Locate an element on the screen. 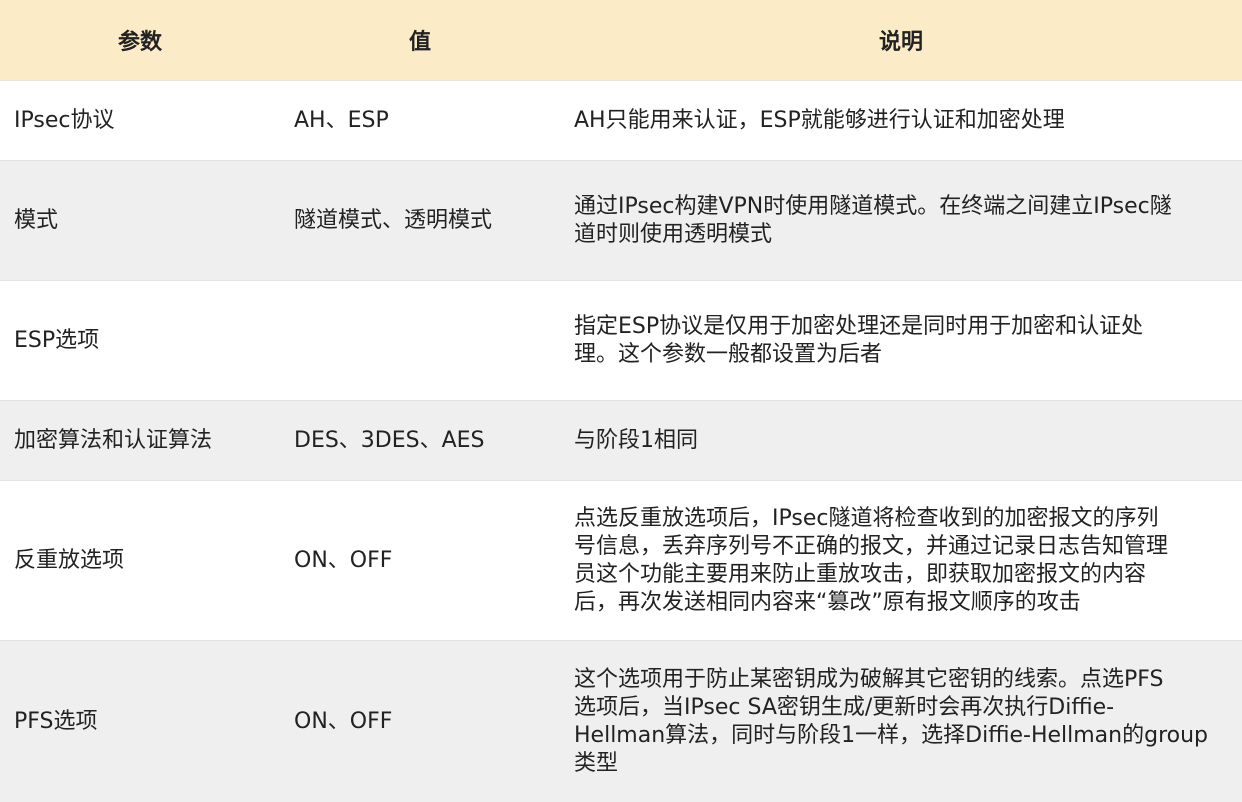 Image resolution: width=1242 pixels, height=802 pixels. table-row: IPsec协议 AH、ESP AH只能用来认证，ESP就能够进行认证和加密处理 is located at coordinates (621, 120).